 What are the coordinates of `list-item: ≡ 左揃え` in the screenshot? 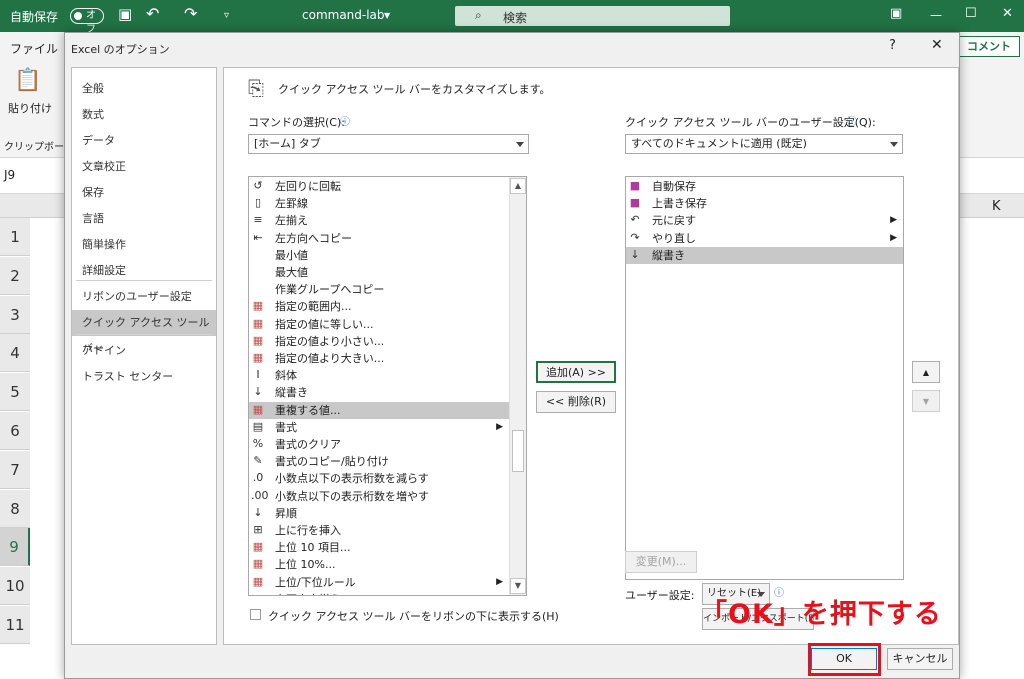 It's located at (379, 220).